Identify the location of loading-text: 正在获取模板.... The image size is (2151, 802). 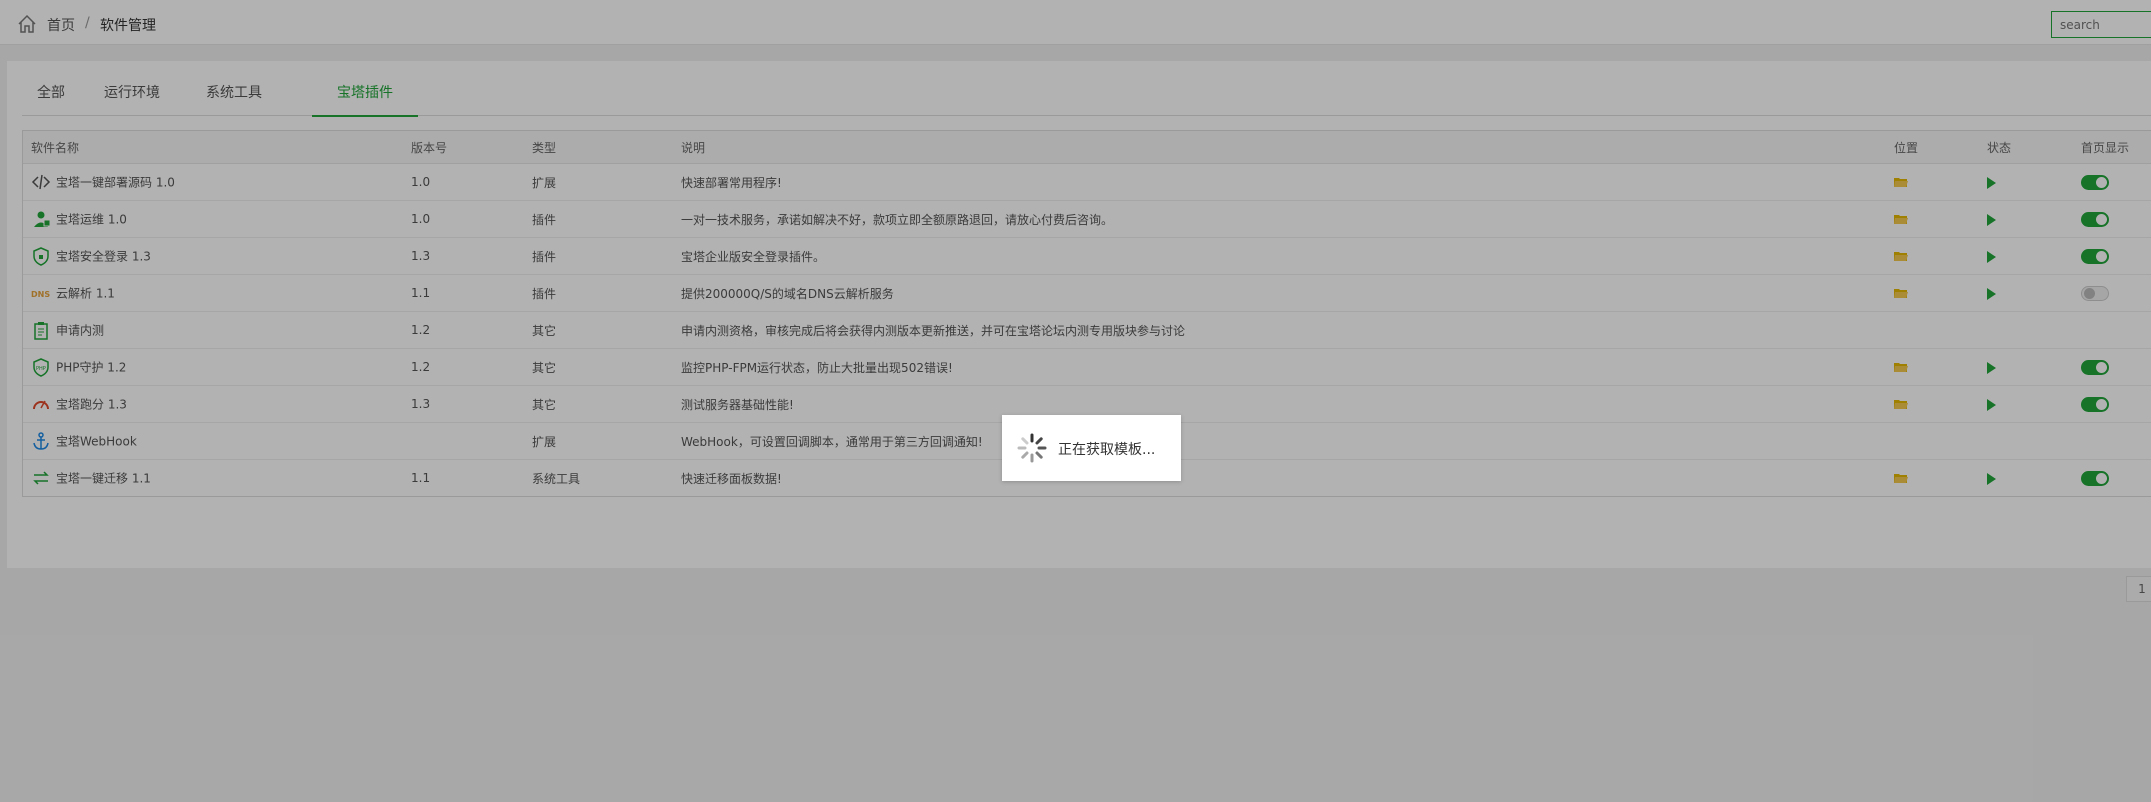
(1107, 450).